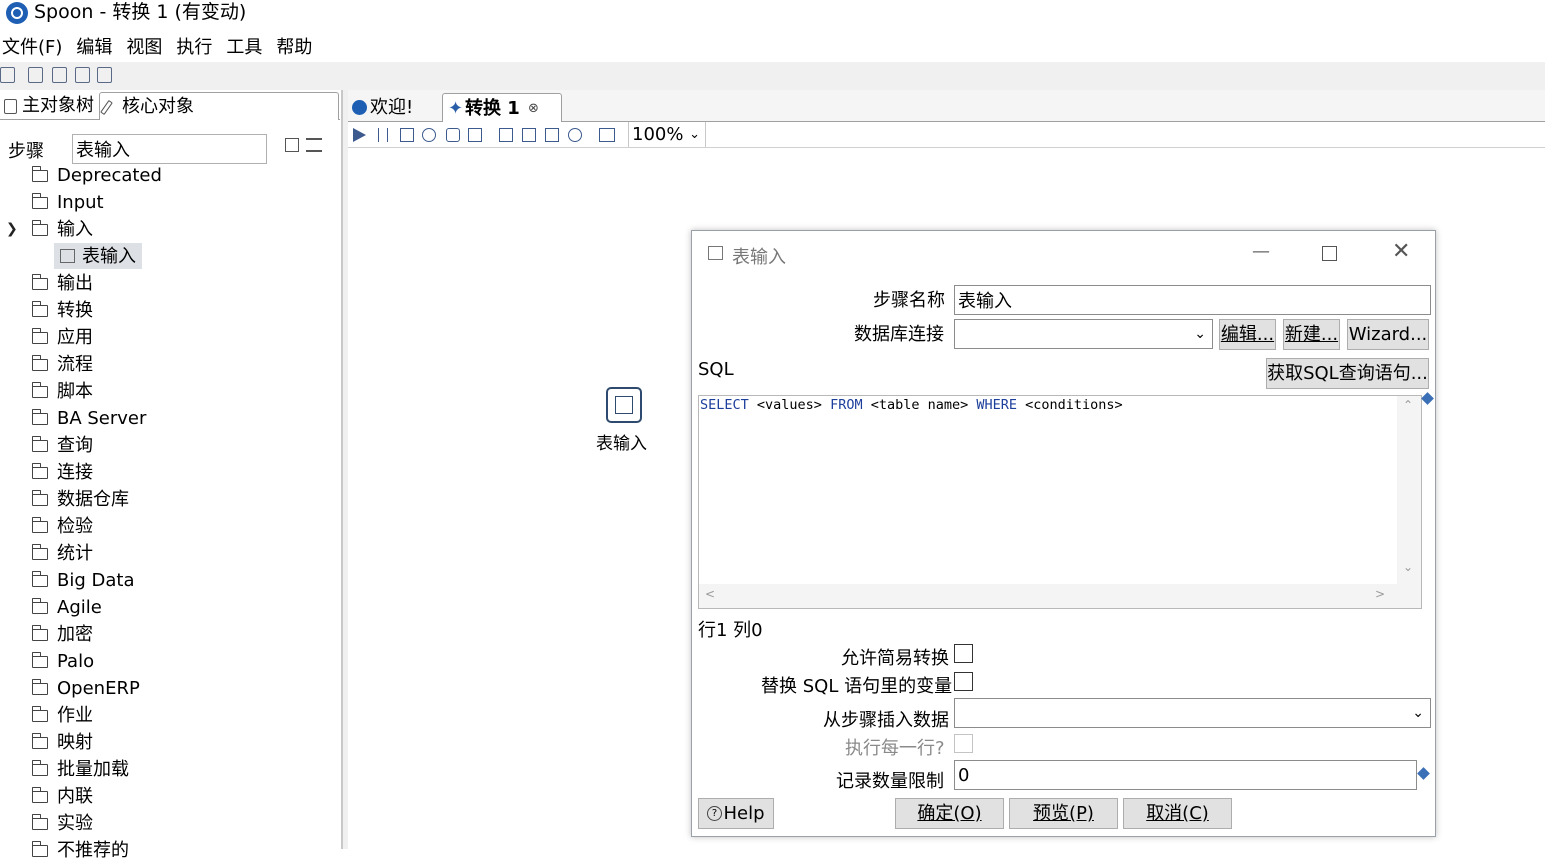 The height and width of the screenshot is (864, 1545). I want to click on verify-icon, so click(506, 135).